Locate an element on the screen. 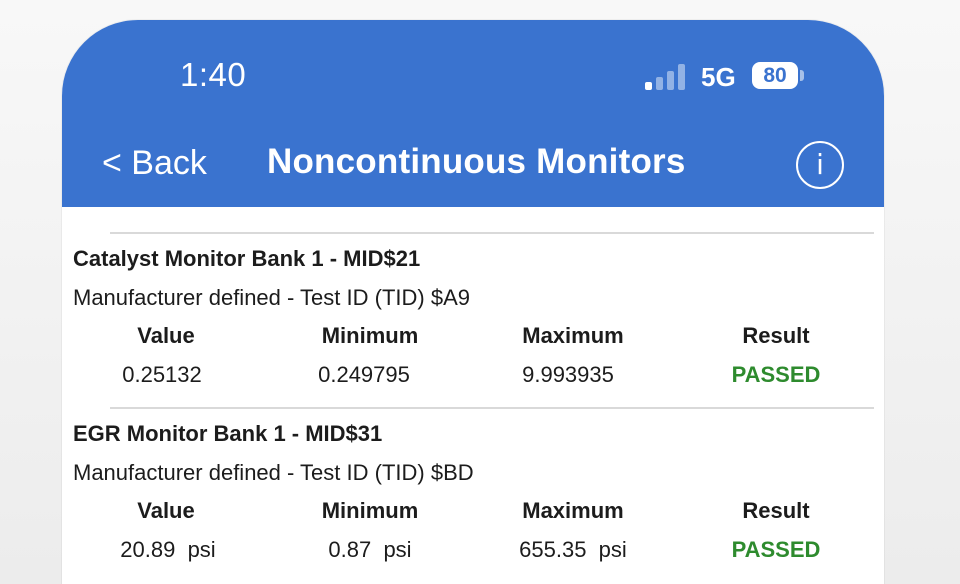 Image resolution: width=960 pixels, height=584 pixels. maximum-cell: 655.35 psi is located at coordinates (573, 549).